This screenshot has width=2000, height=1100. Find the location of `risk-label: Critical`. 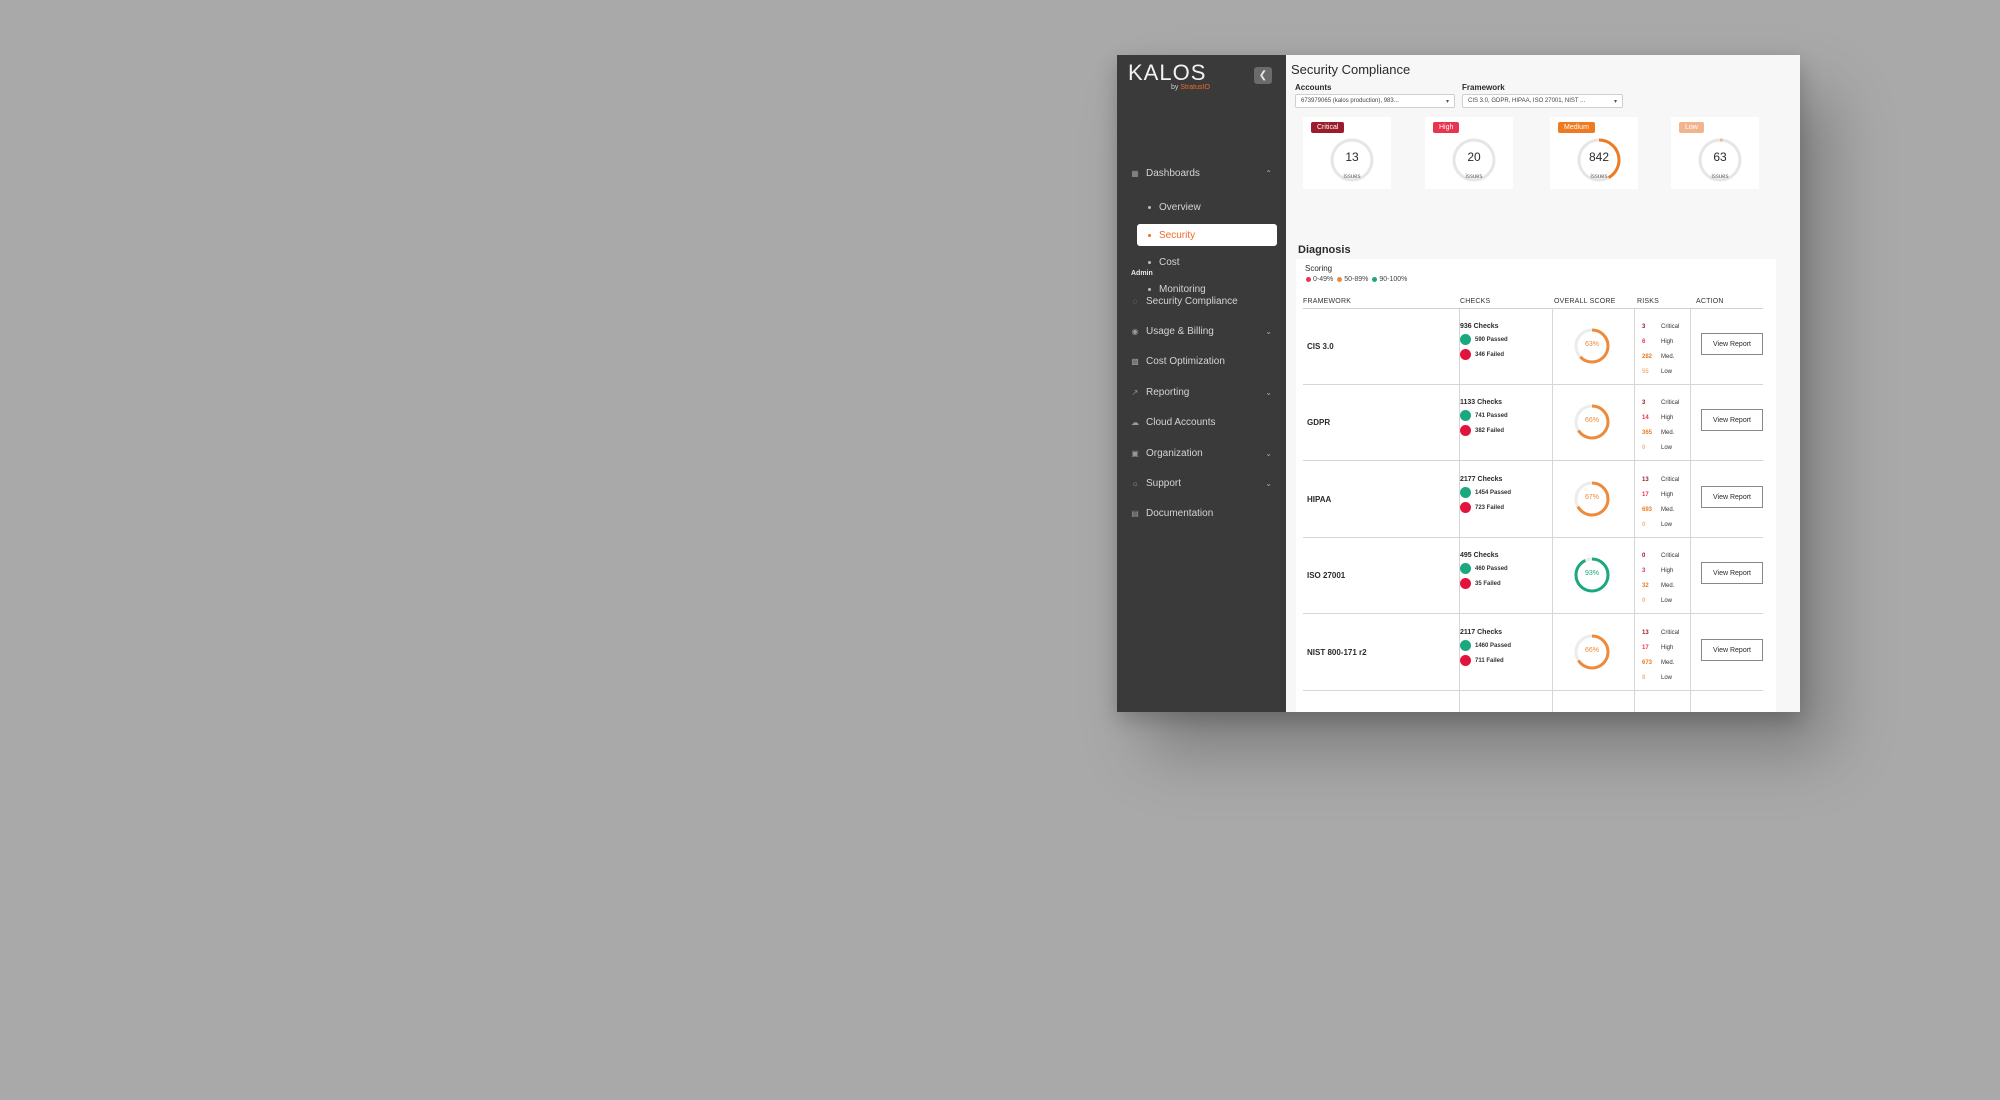

risk-label: Critical is located at coordinates (1670, 632).